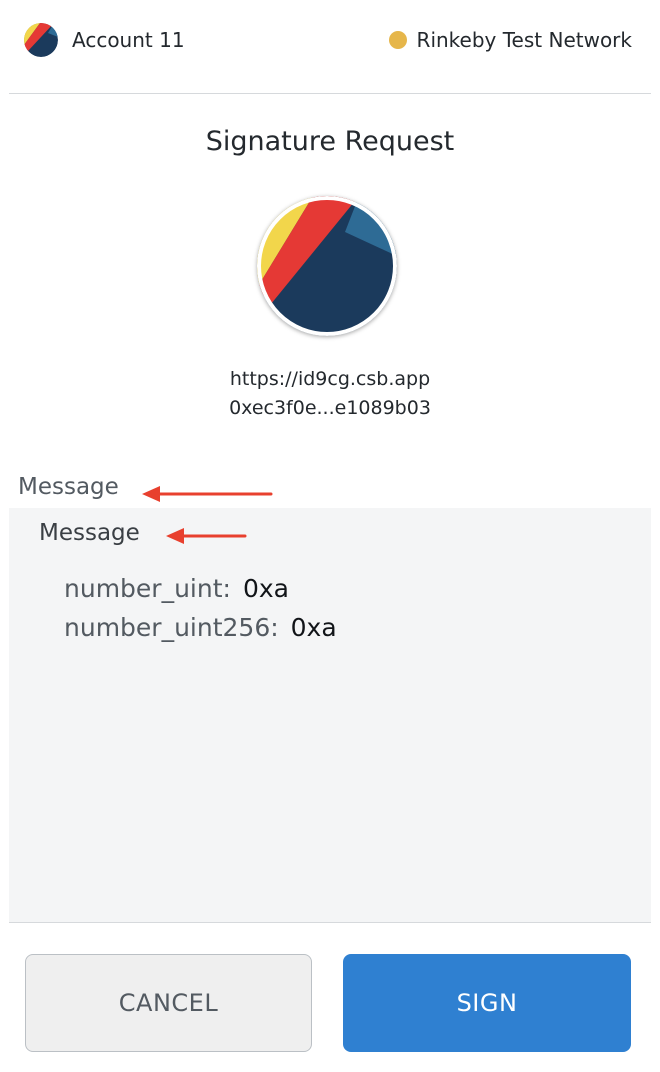 This screenshot has height=1072, width=660. I want to click on network-indicator: Rinkeby Test Network, so click(510, 40).